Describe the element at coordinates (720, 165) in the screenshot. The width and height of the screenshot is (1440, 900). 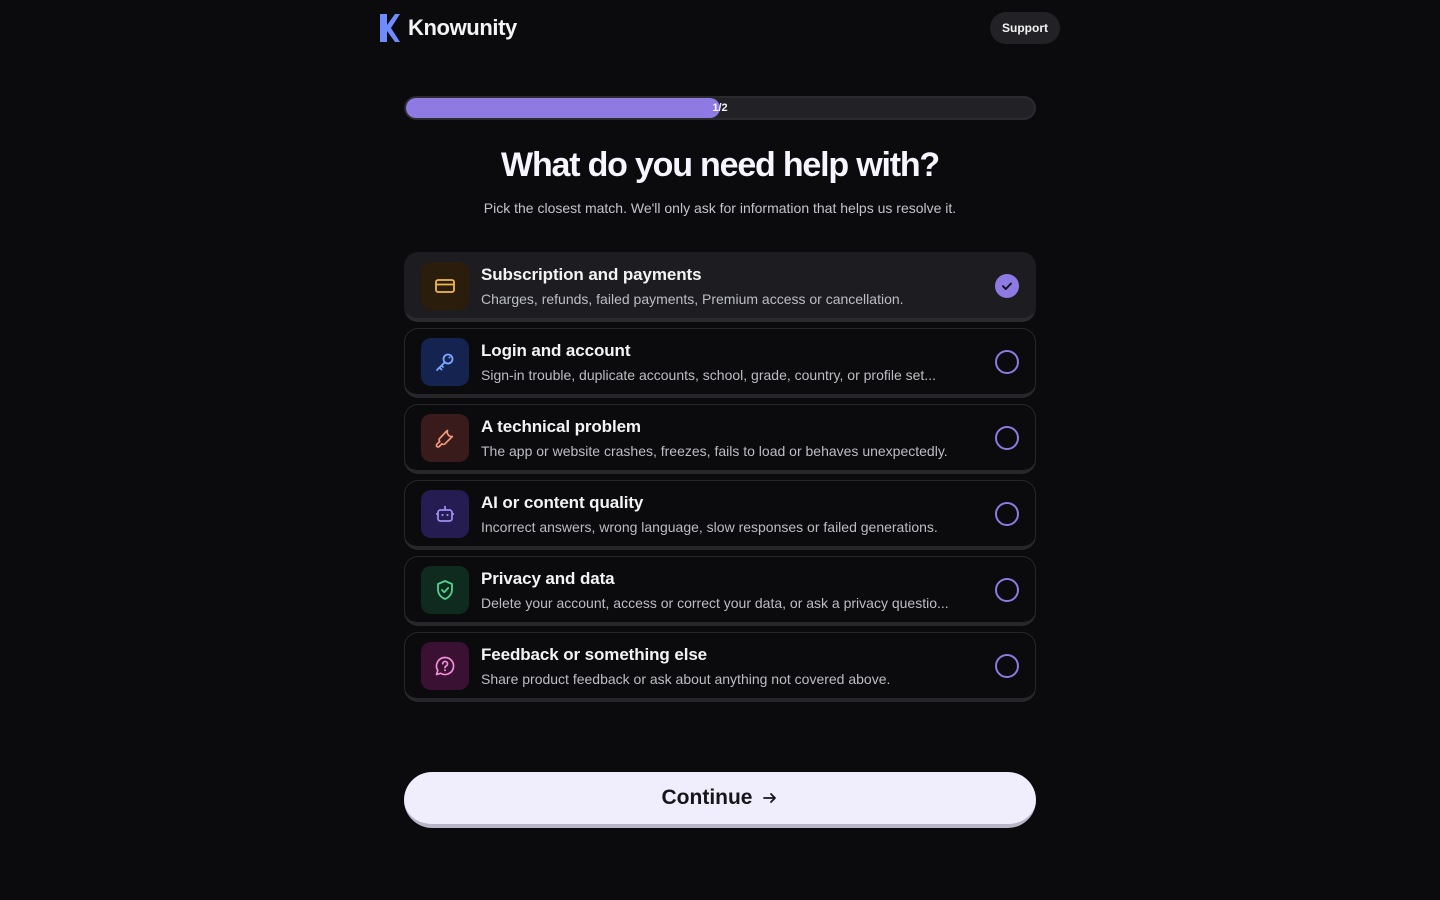
I see `page-title: What do you need help with?` at that location.